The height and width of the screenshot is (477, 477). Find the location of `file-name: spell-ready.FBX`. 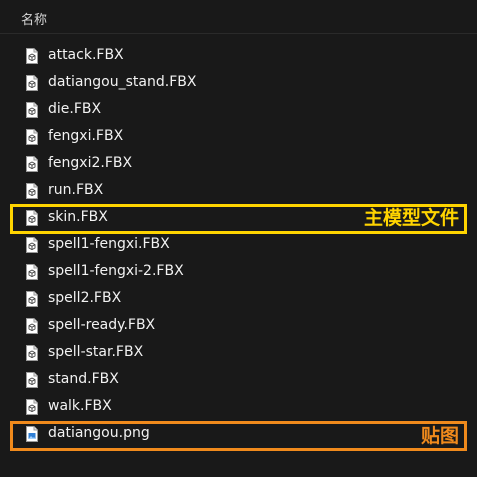

file-name: spell-ready.FBX is located at coordinates (102, 325).